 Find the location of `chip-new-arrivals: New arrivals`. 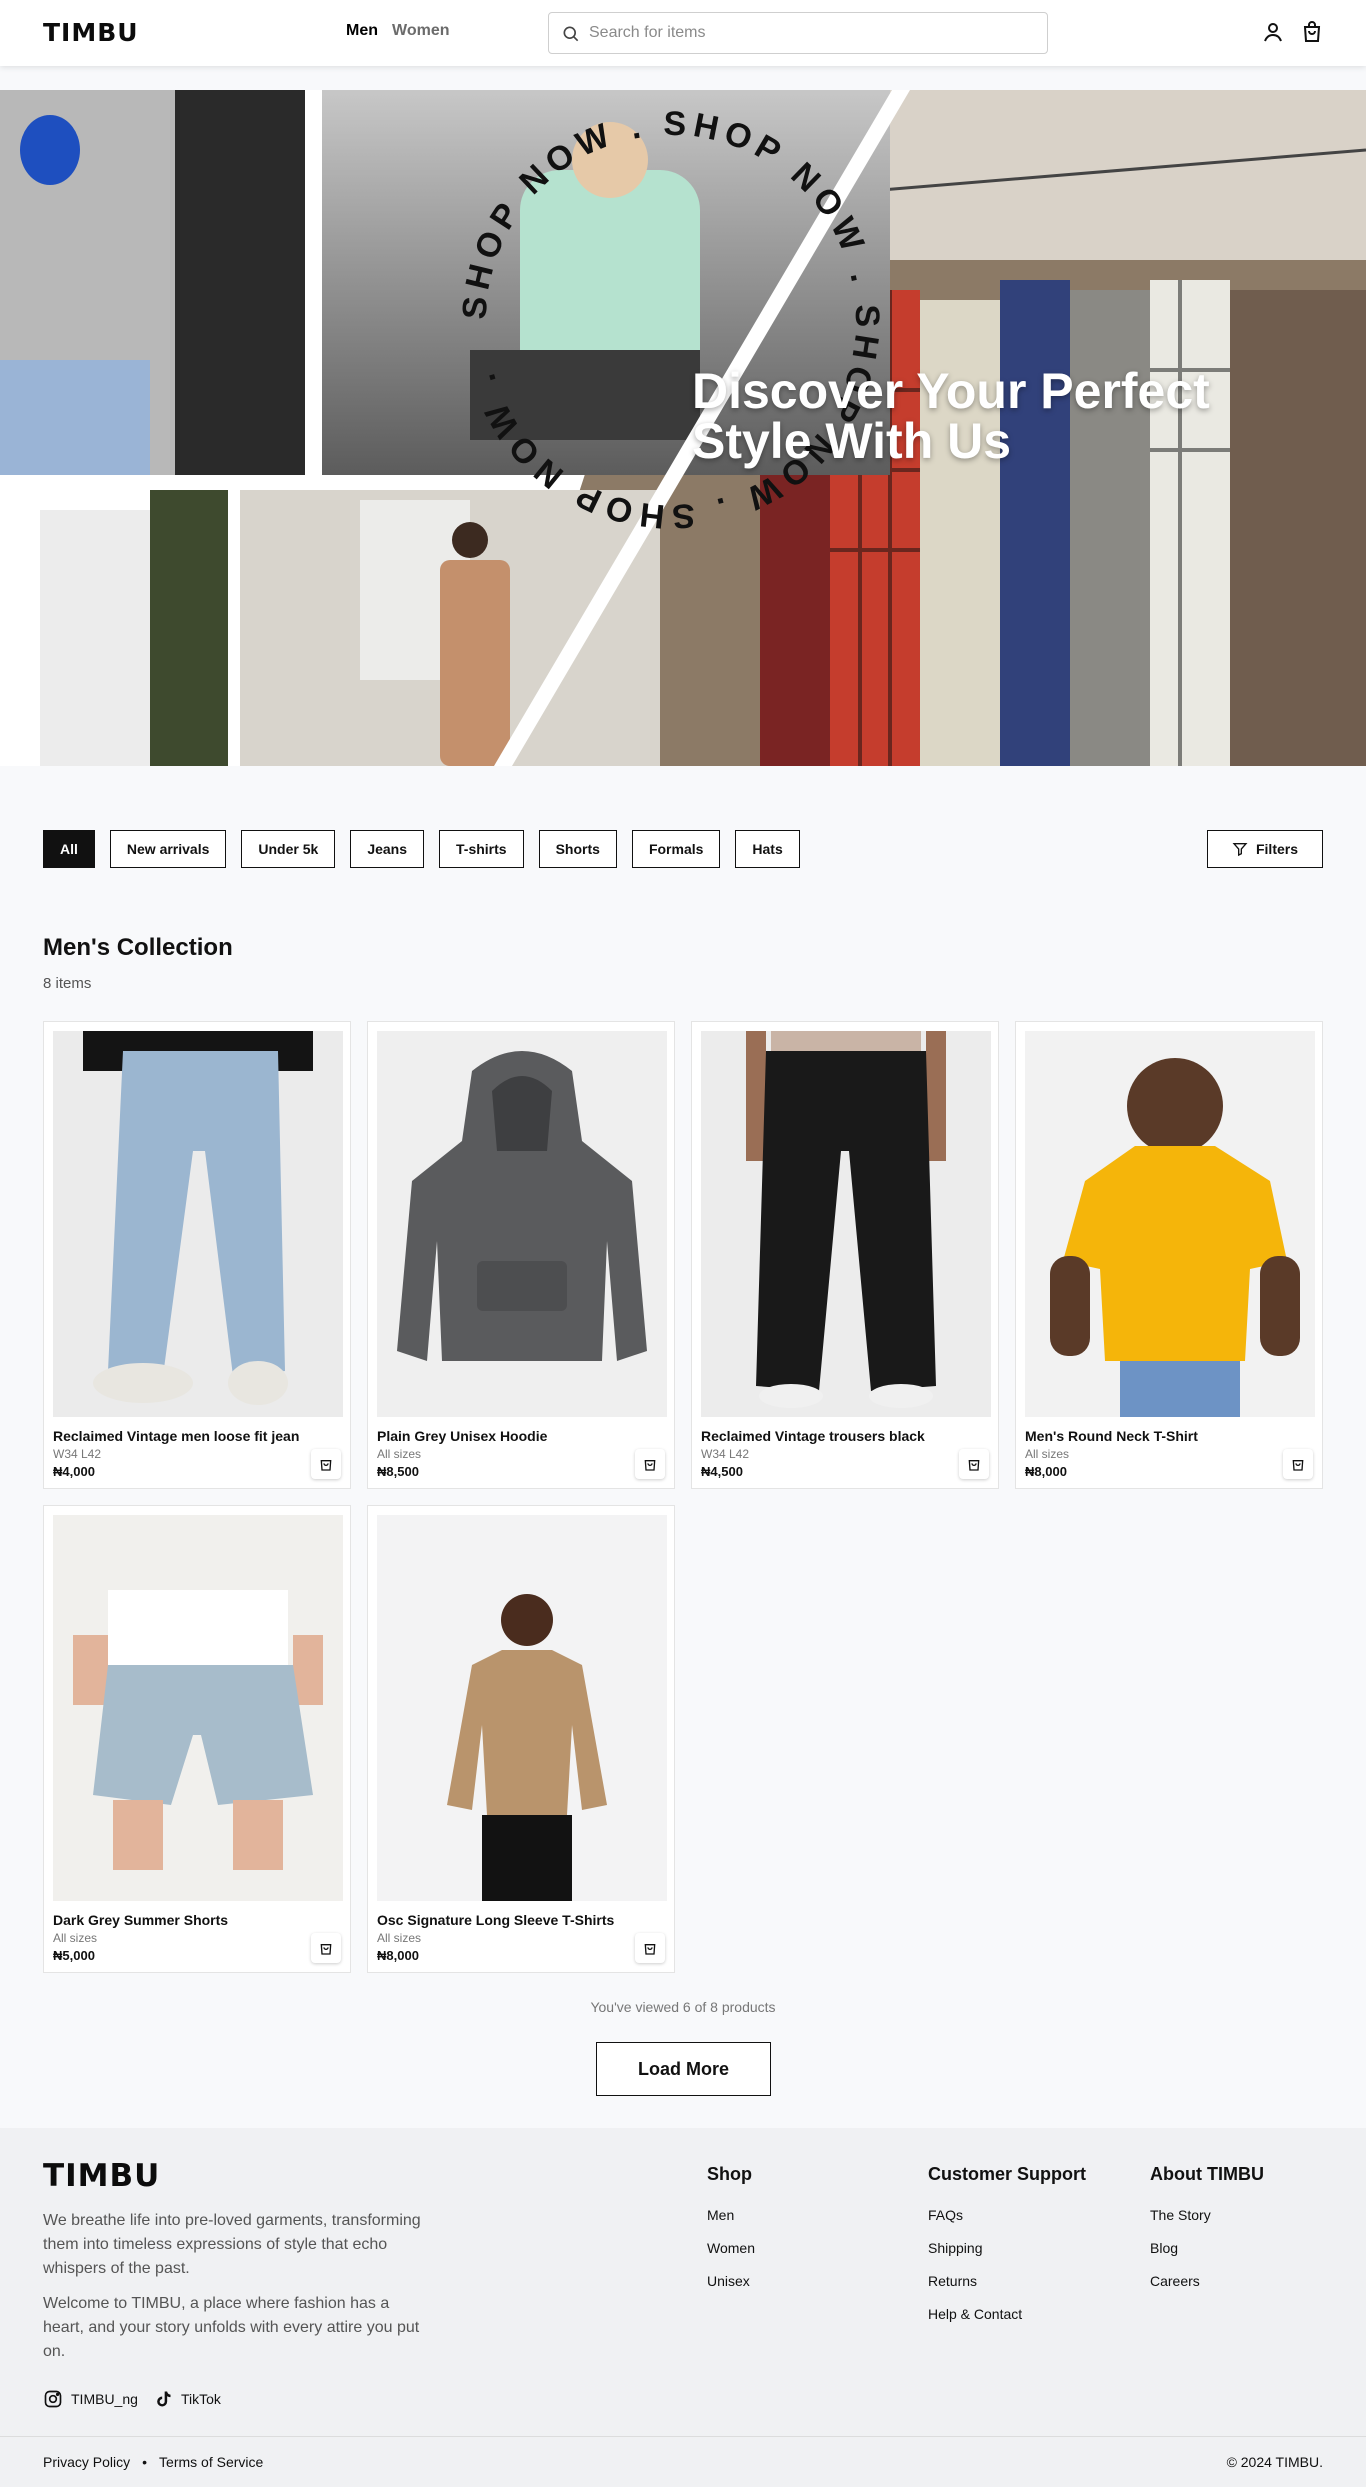

chip-new-arrivals: New arrivals is located at coordinates (168, 849).